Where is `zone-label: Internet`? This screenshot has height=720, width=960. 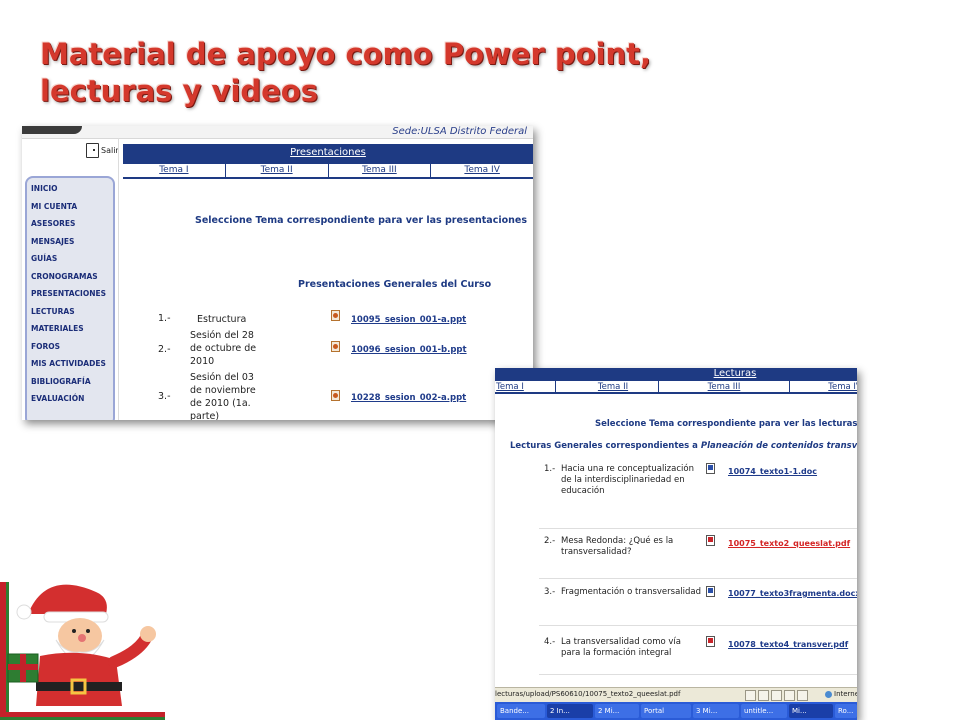
zone-label: Internet is located at coordinates (845, 694).